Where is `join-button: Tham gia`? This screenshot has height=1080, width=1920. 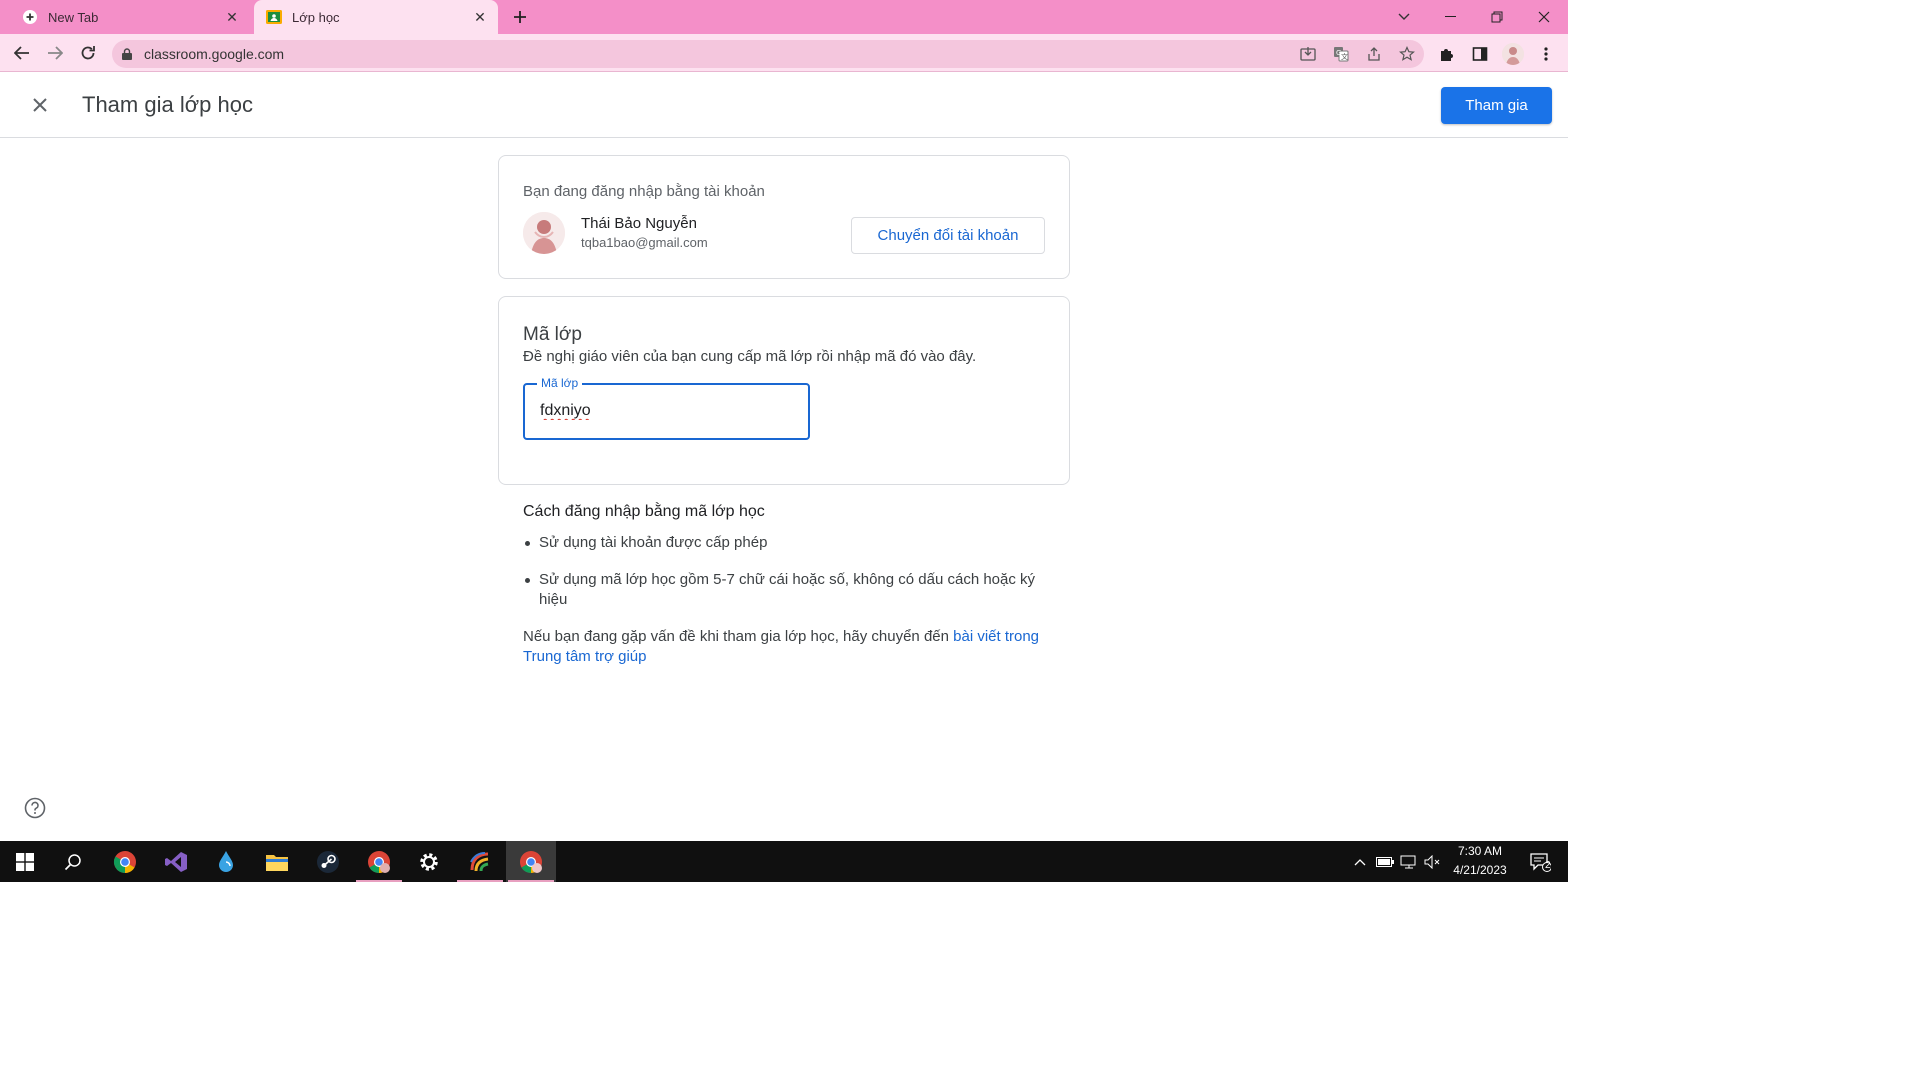 join-button: Tham gia is located at coordinates (1496, 105).